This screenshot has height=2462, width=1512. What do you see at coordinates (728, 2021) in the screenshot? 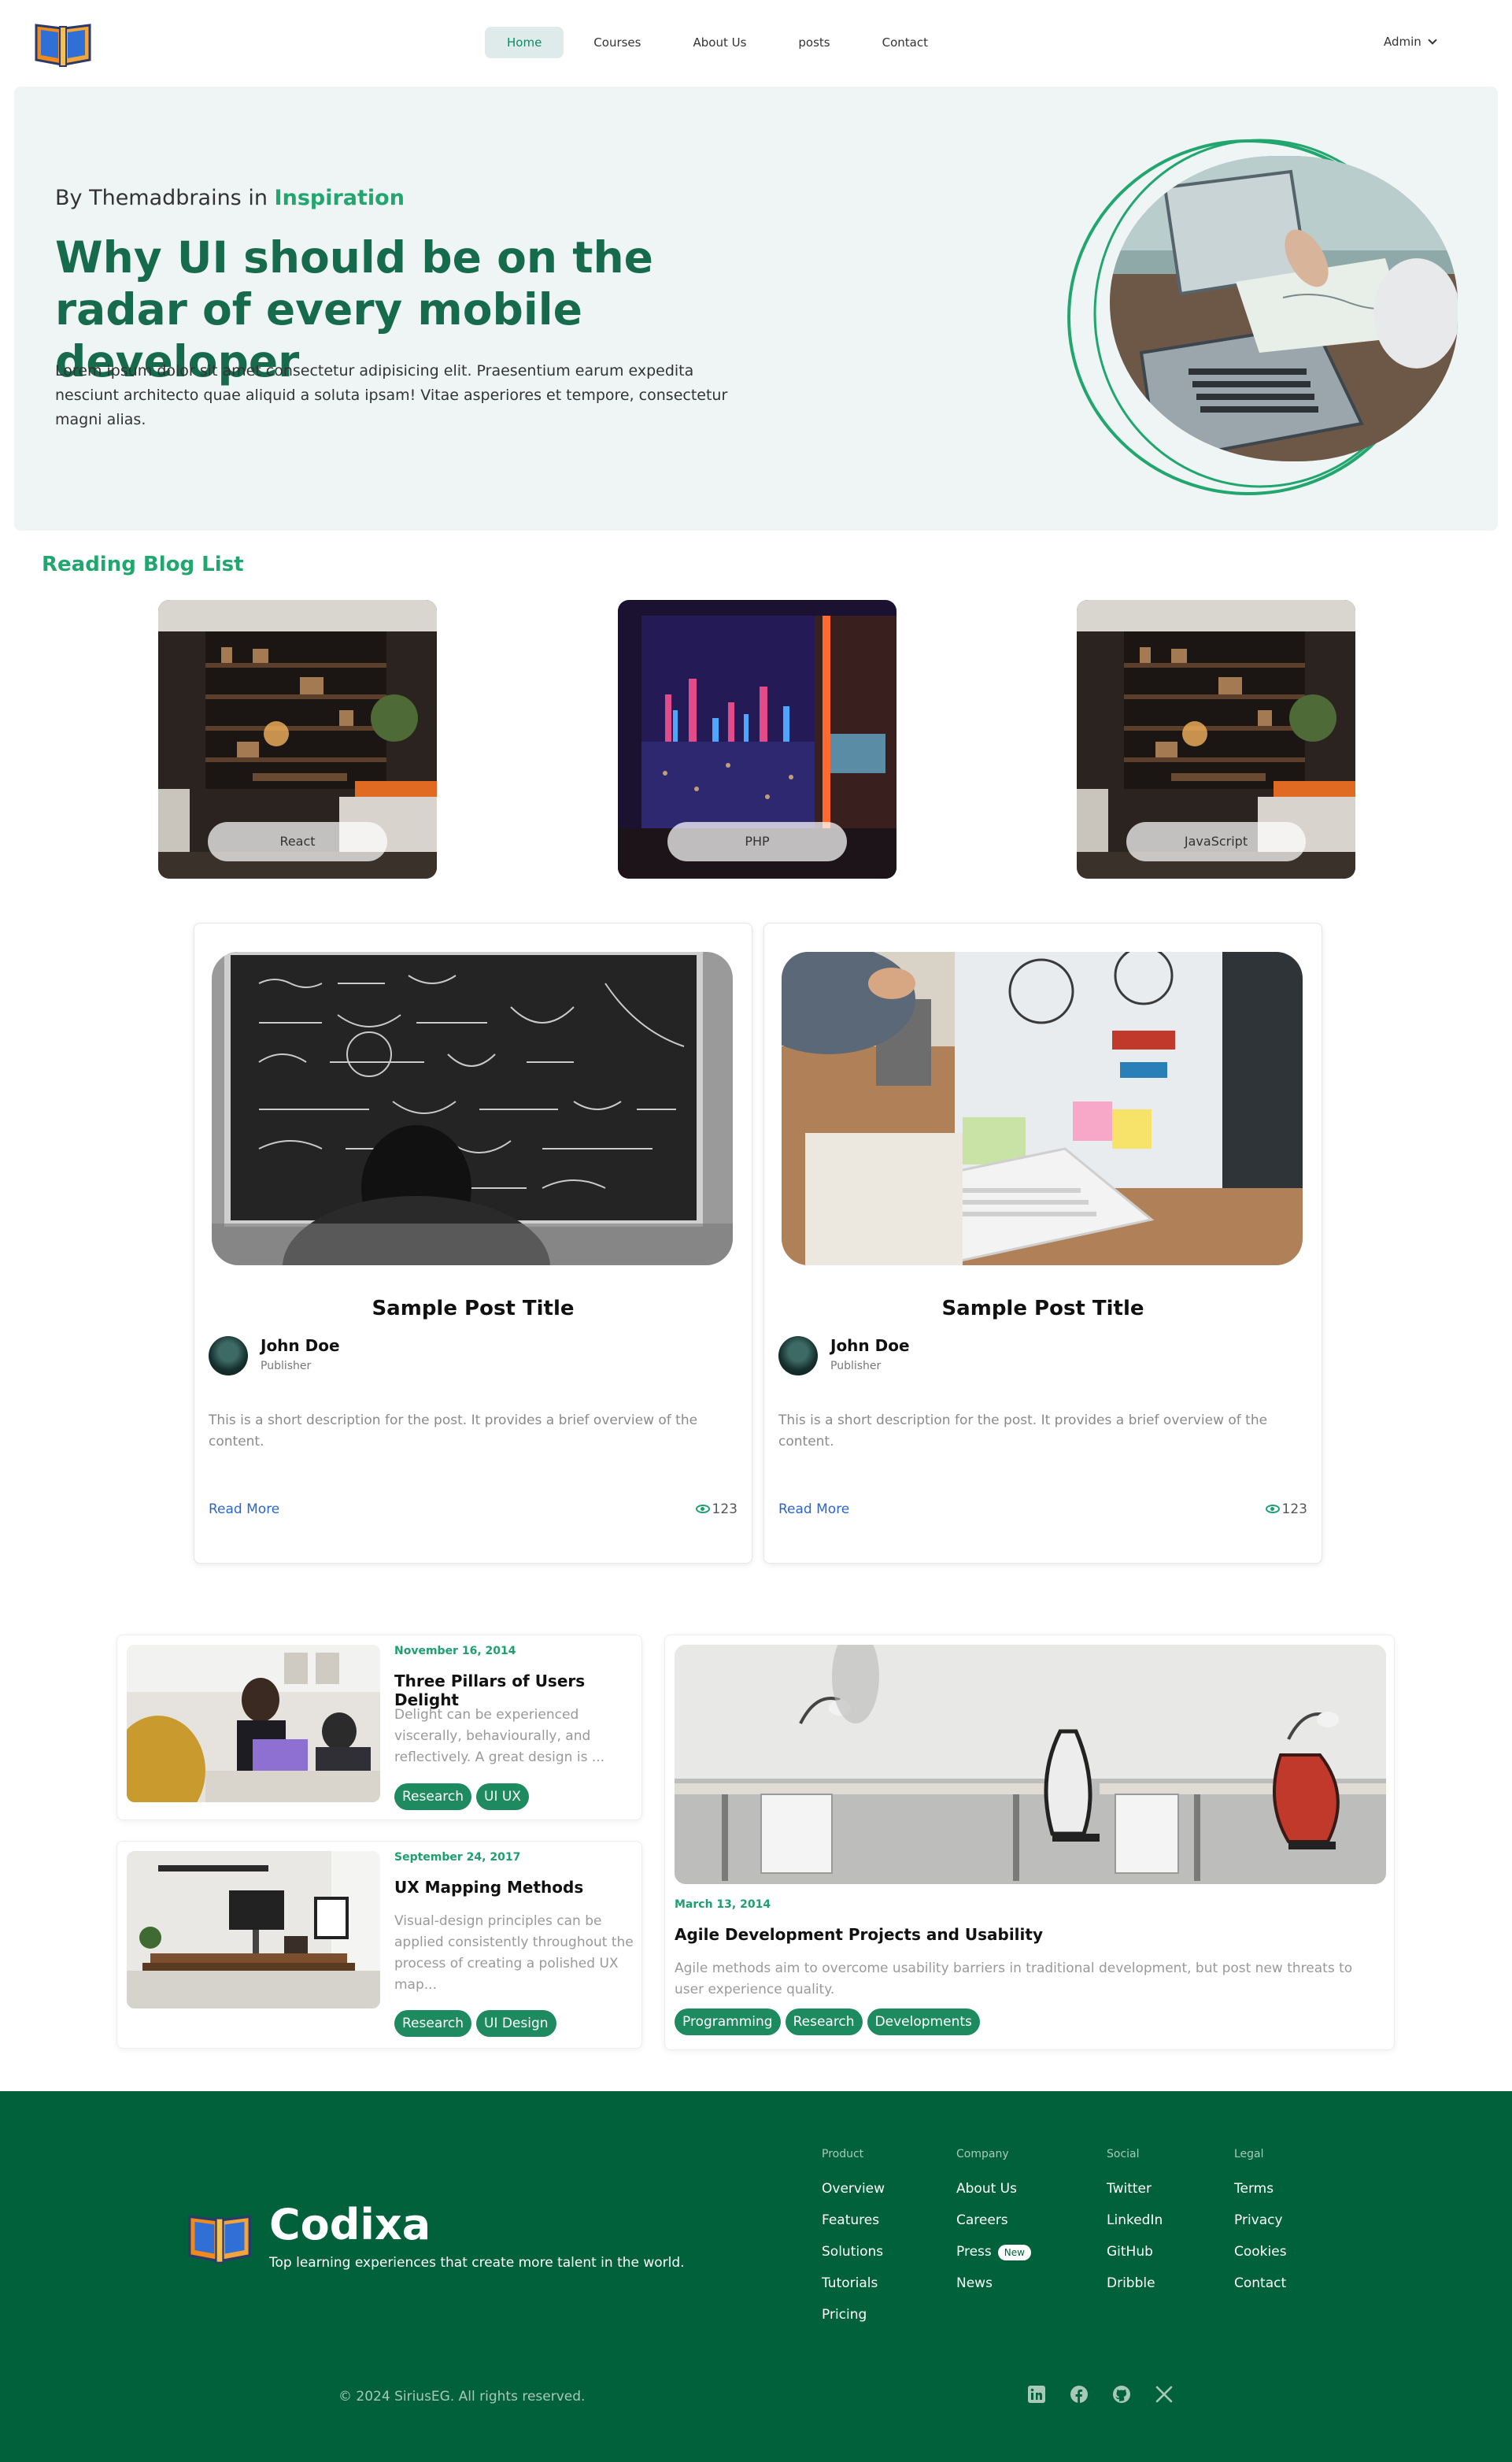
I see `tag-programming: Programming` at bounding box center [728, 2021].